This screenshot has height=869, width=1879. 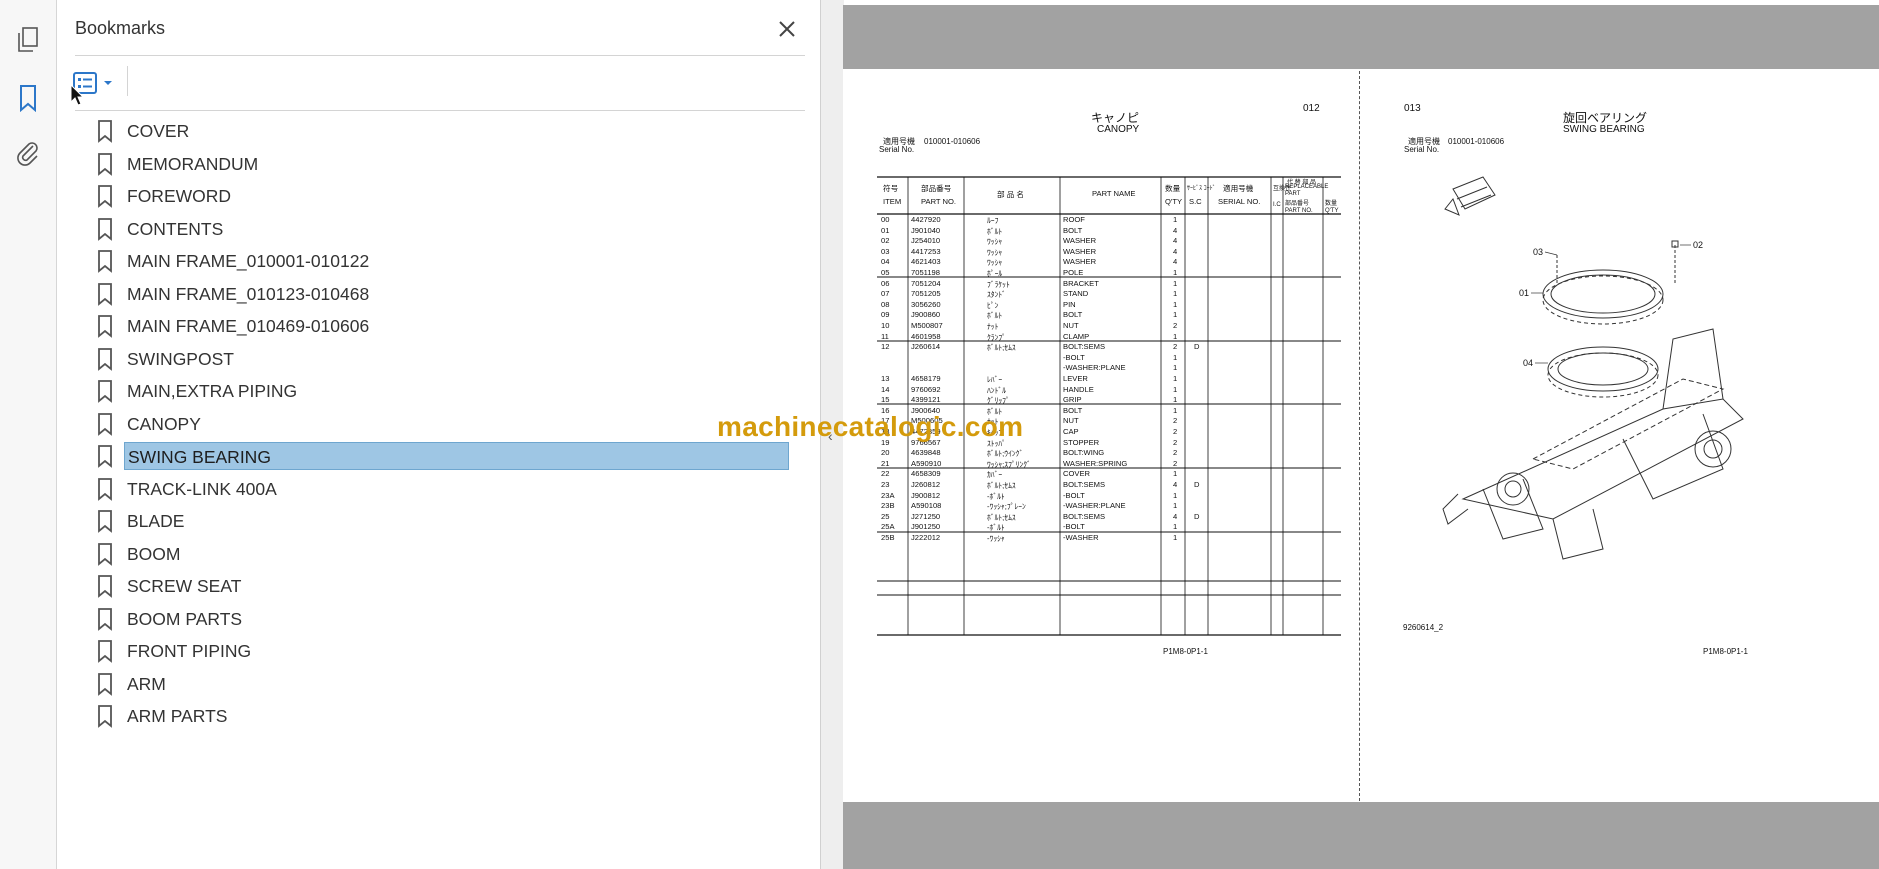 I want to click on pages-icon, so click(x=28, y=40).